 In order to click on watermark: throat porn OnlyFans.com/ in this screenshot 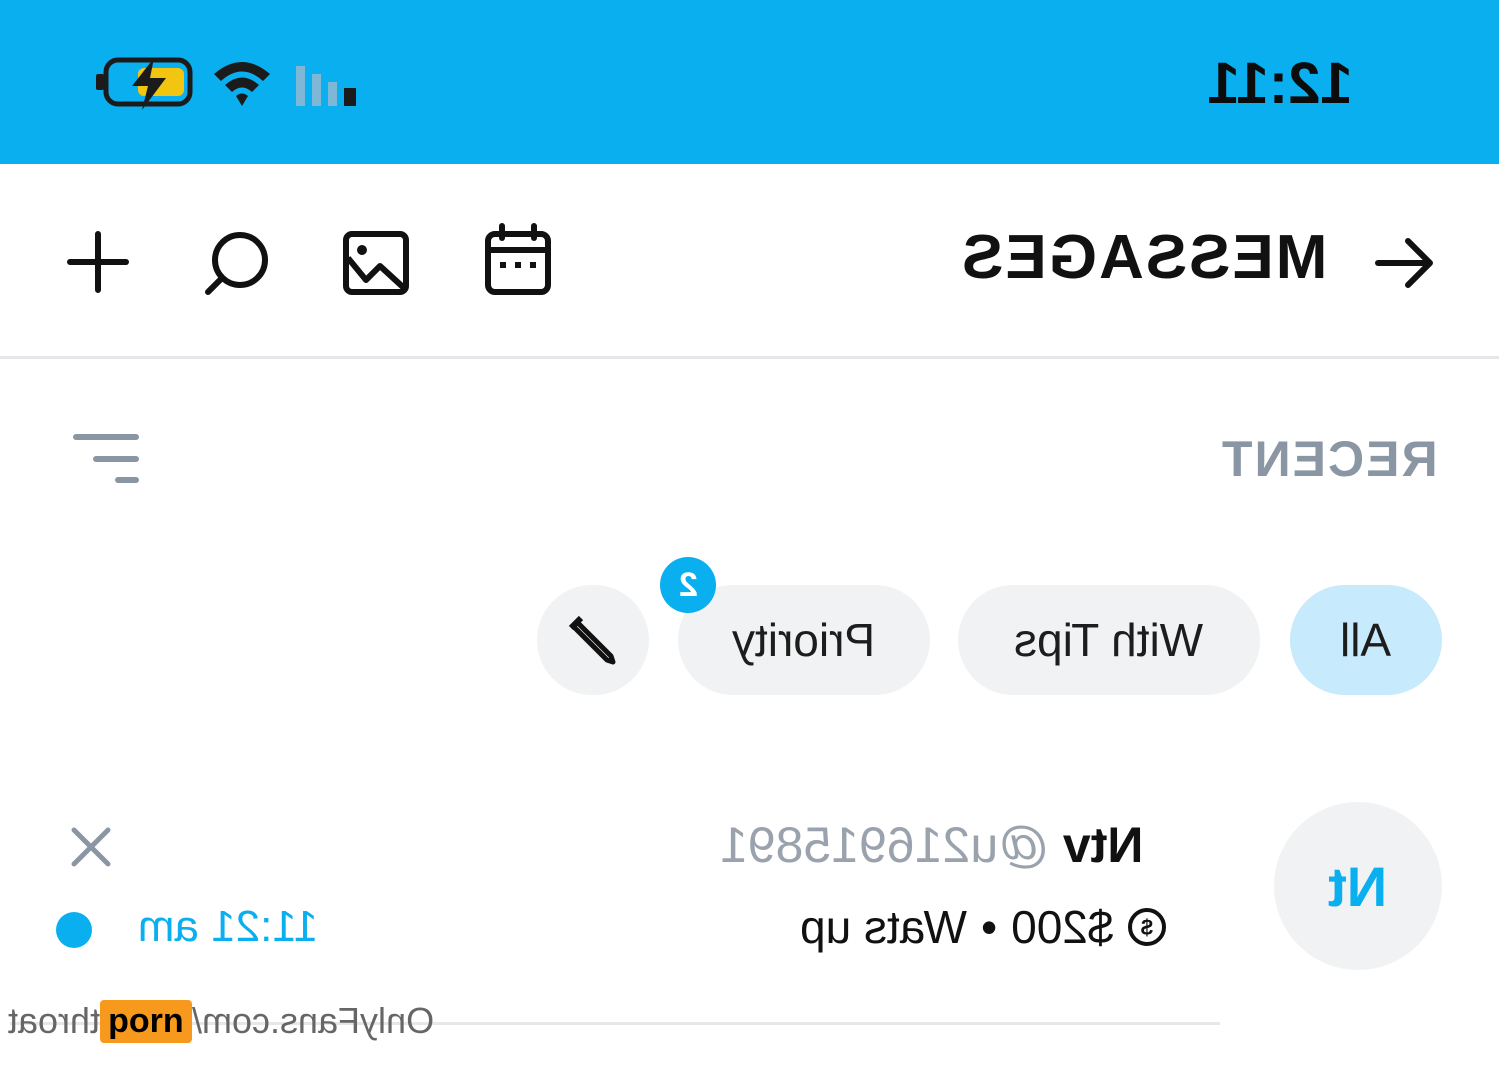, I will do `click(221, 1021)`.